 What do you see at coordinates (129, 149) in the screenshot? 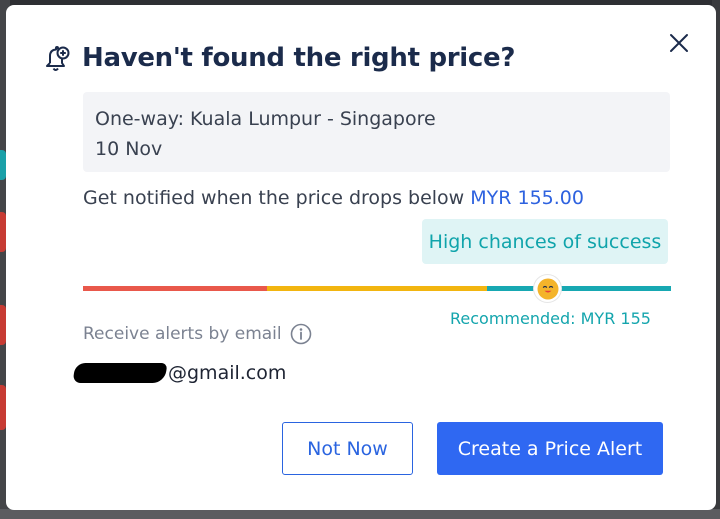
I see `route-date: 10 Nov` at bounding box center [129, 149].